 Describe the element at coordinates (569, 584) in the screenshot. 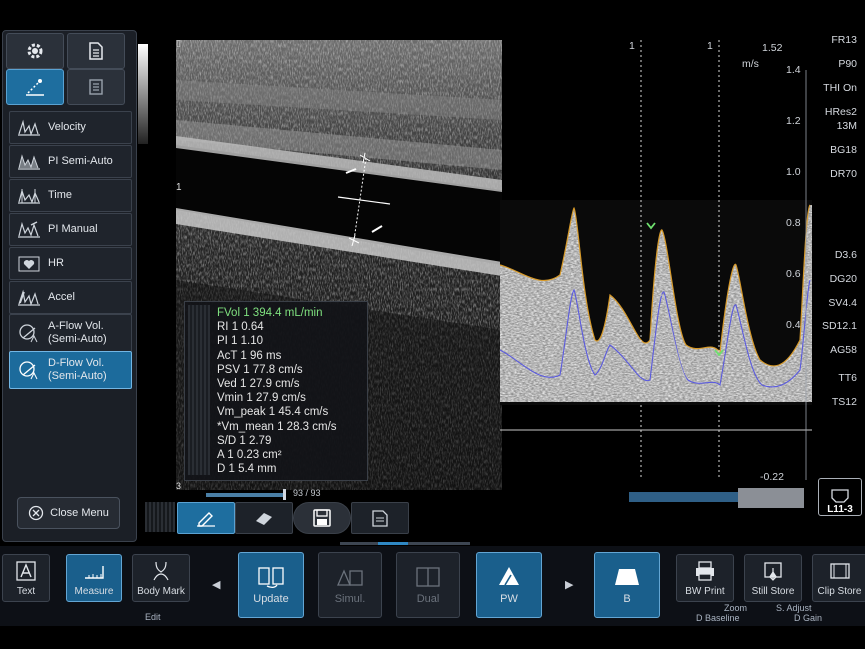

I see `page-right-arrow: ▶` at that location.